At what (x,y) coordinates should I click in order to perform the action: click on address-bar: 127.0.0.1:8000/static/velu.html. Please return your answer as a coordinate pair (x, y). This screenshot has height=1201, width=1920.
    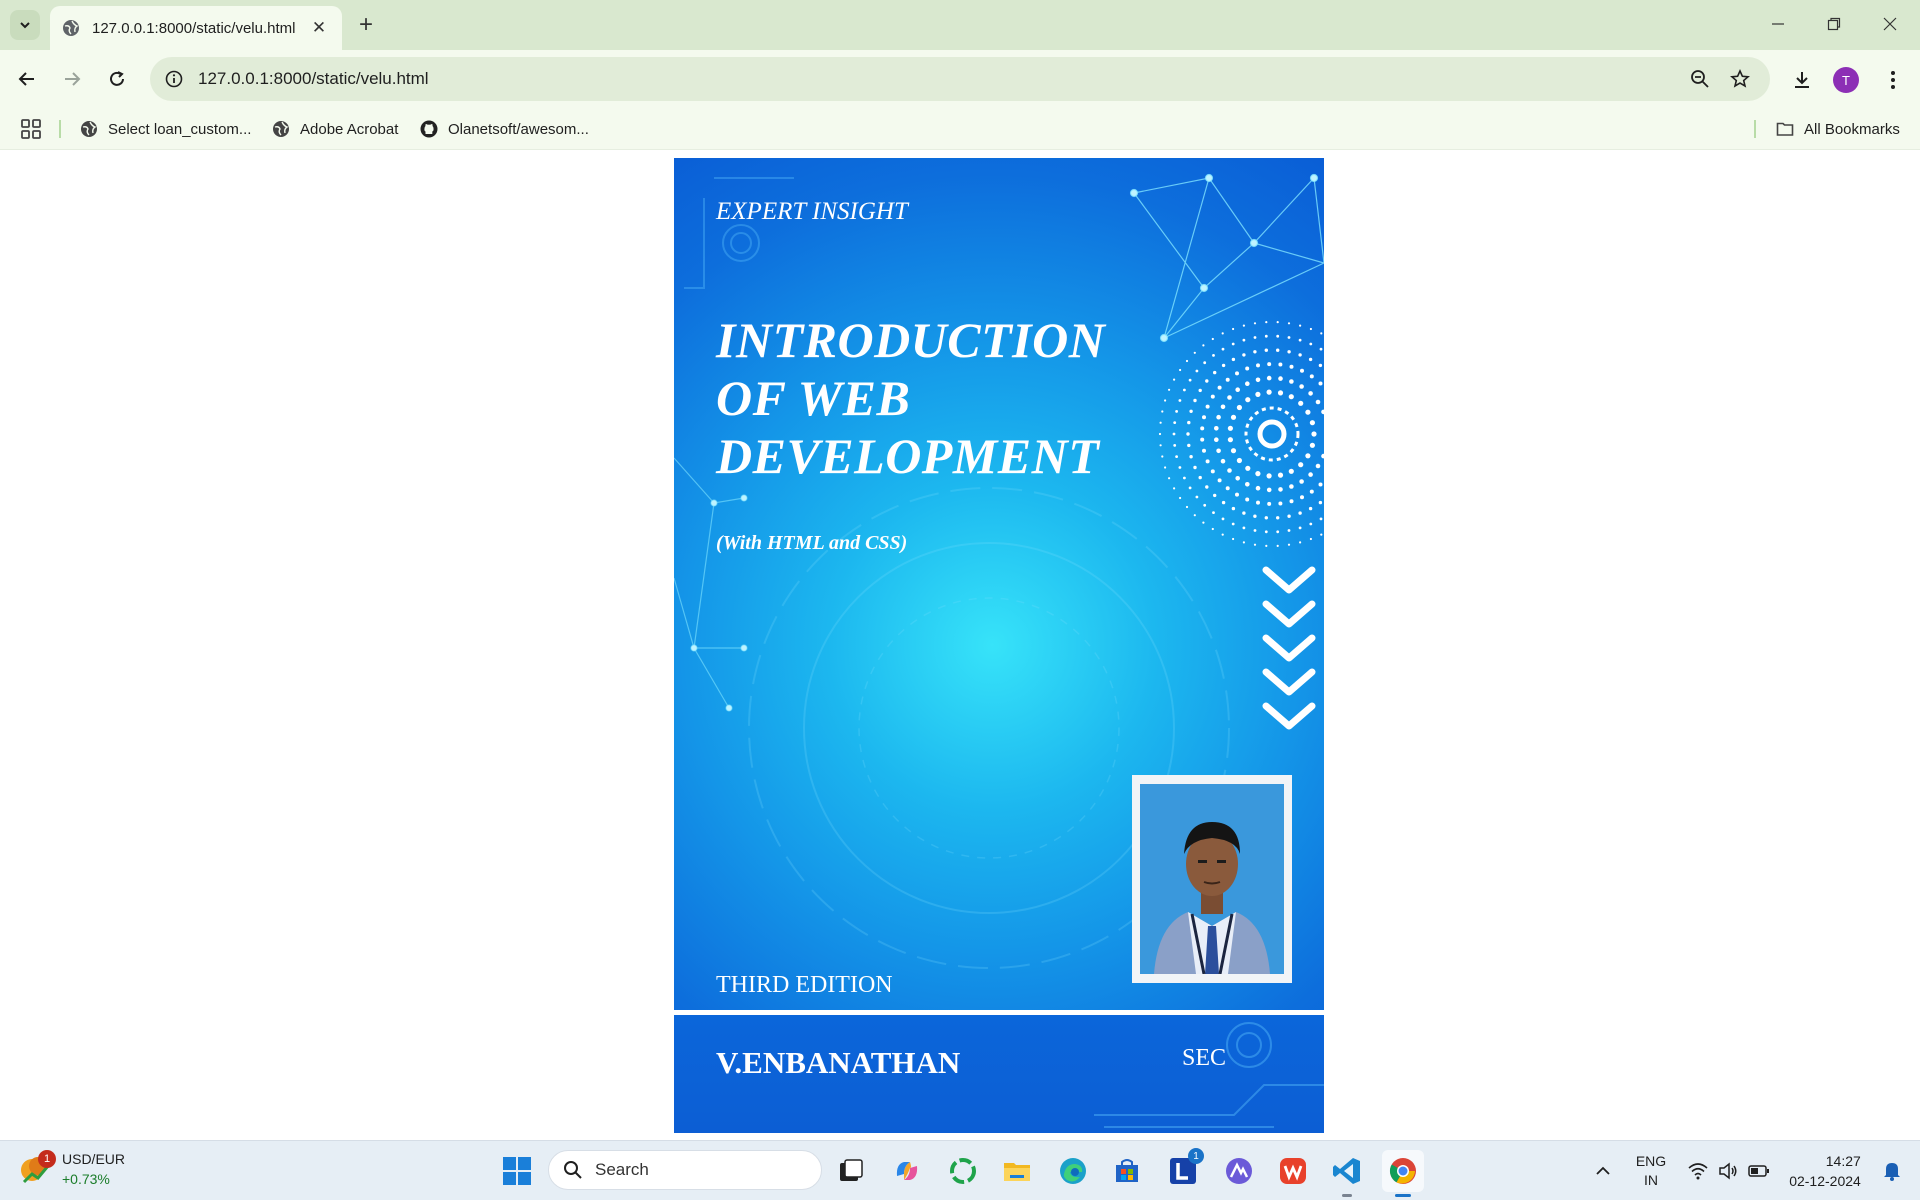
    Looking at the image, I should click on (960, 79).